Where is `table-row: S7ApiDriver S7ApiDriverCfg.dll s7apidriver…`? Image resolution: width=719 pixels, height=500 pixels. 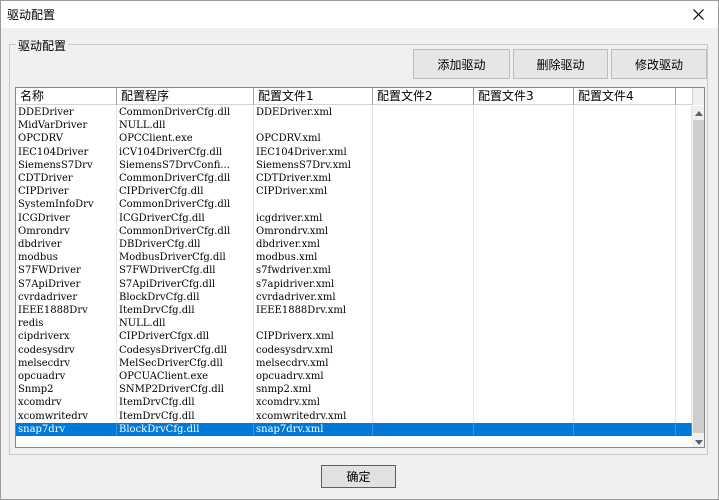
table-row: S7ApiDriver S7ApiDriverCfg.dll s7apidriver… is located at coordinates (354, 284).